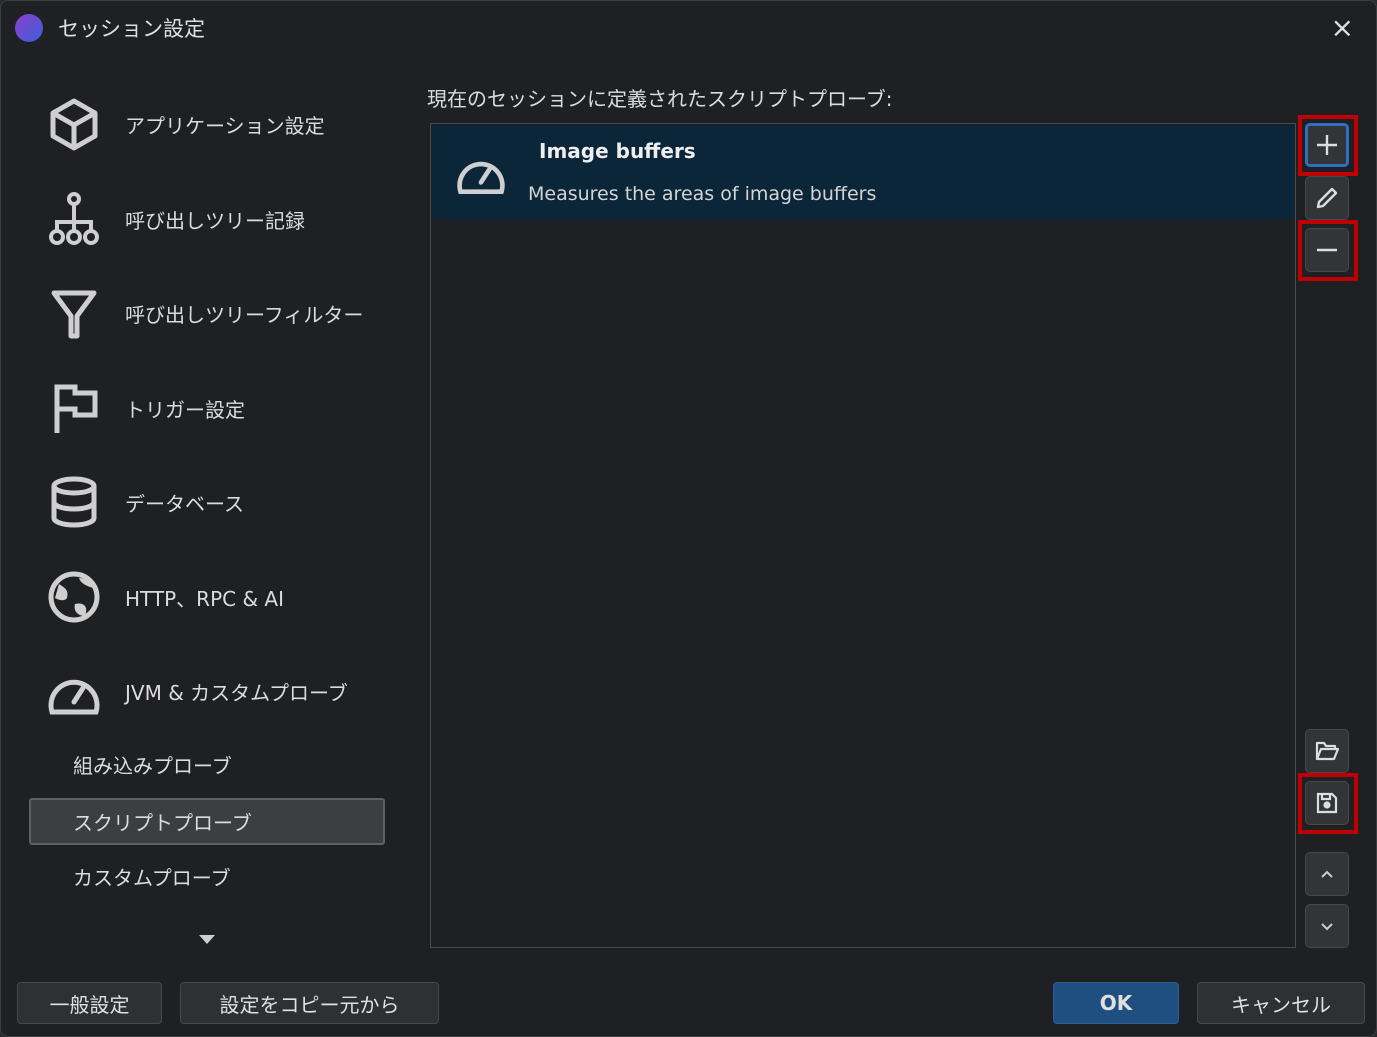  I want to click on sidebar-item-label: 呼び出しツリーフィルター, so click(244, 314).